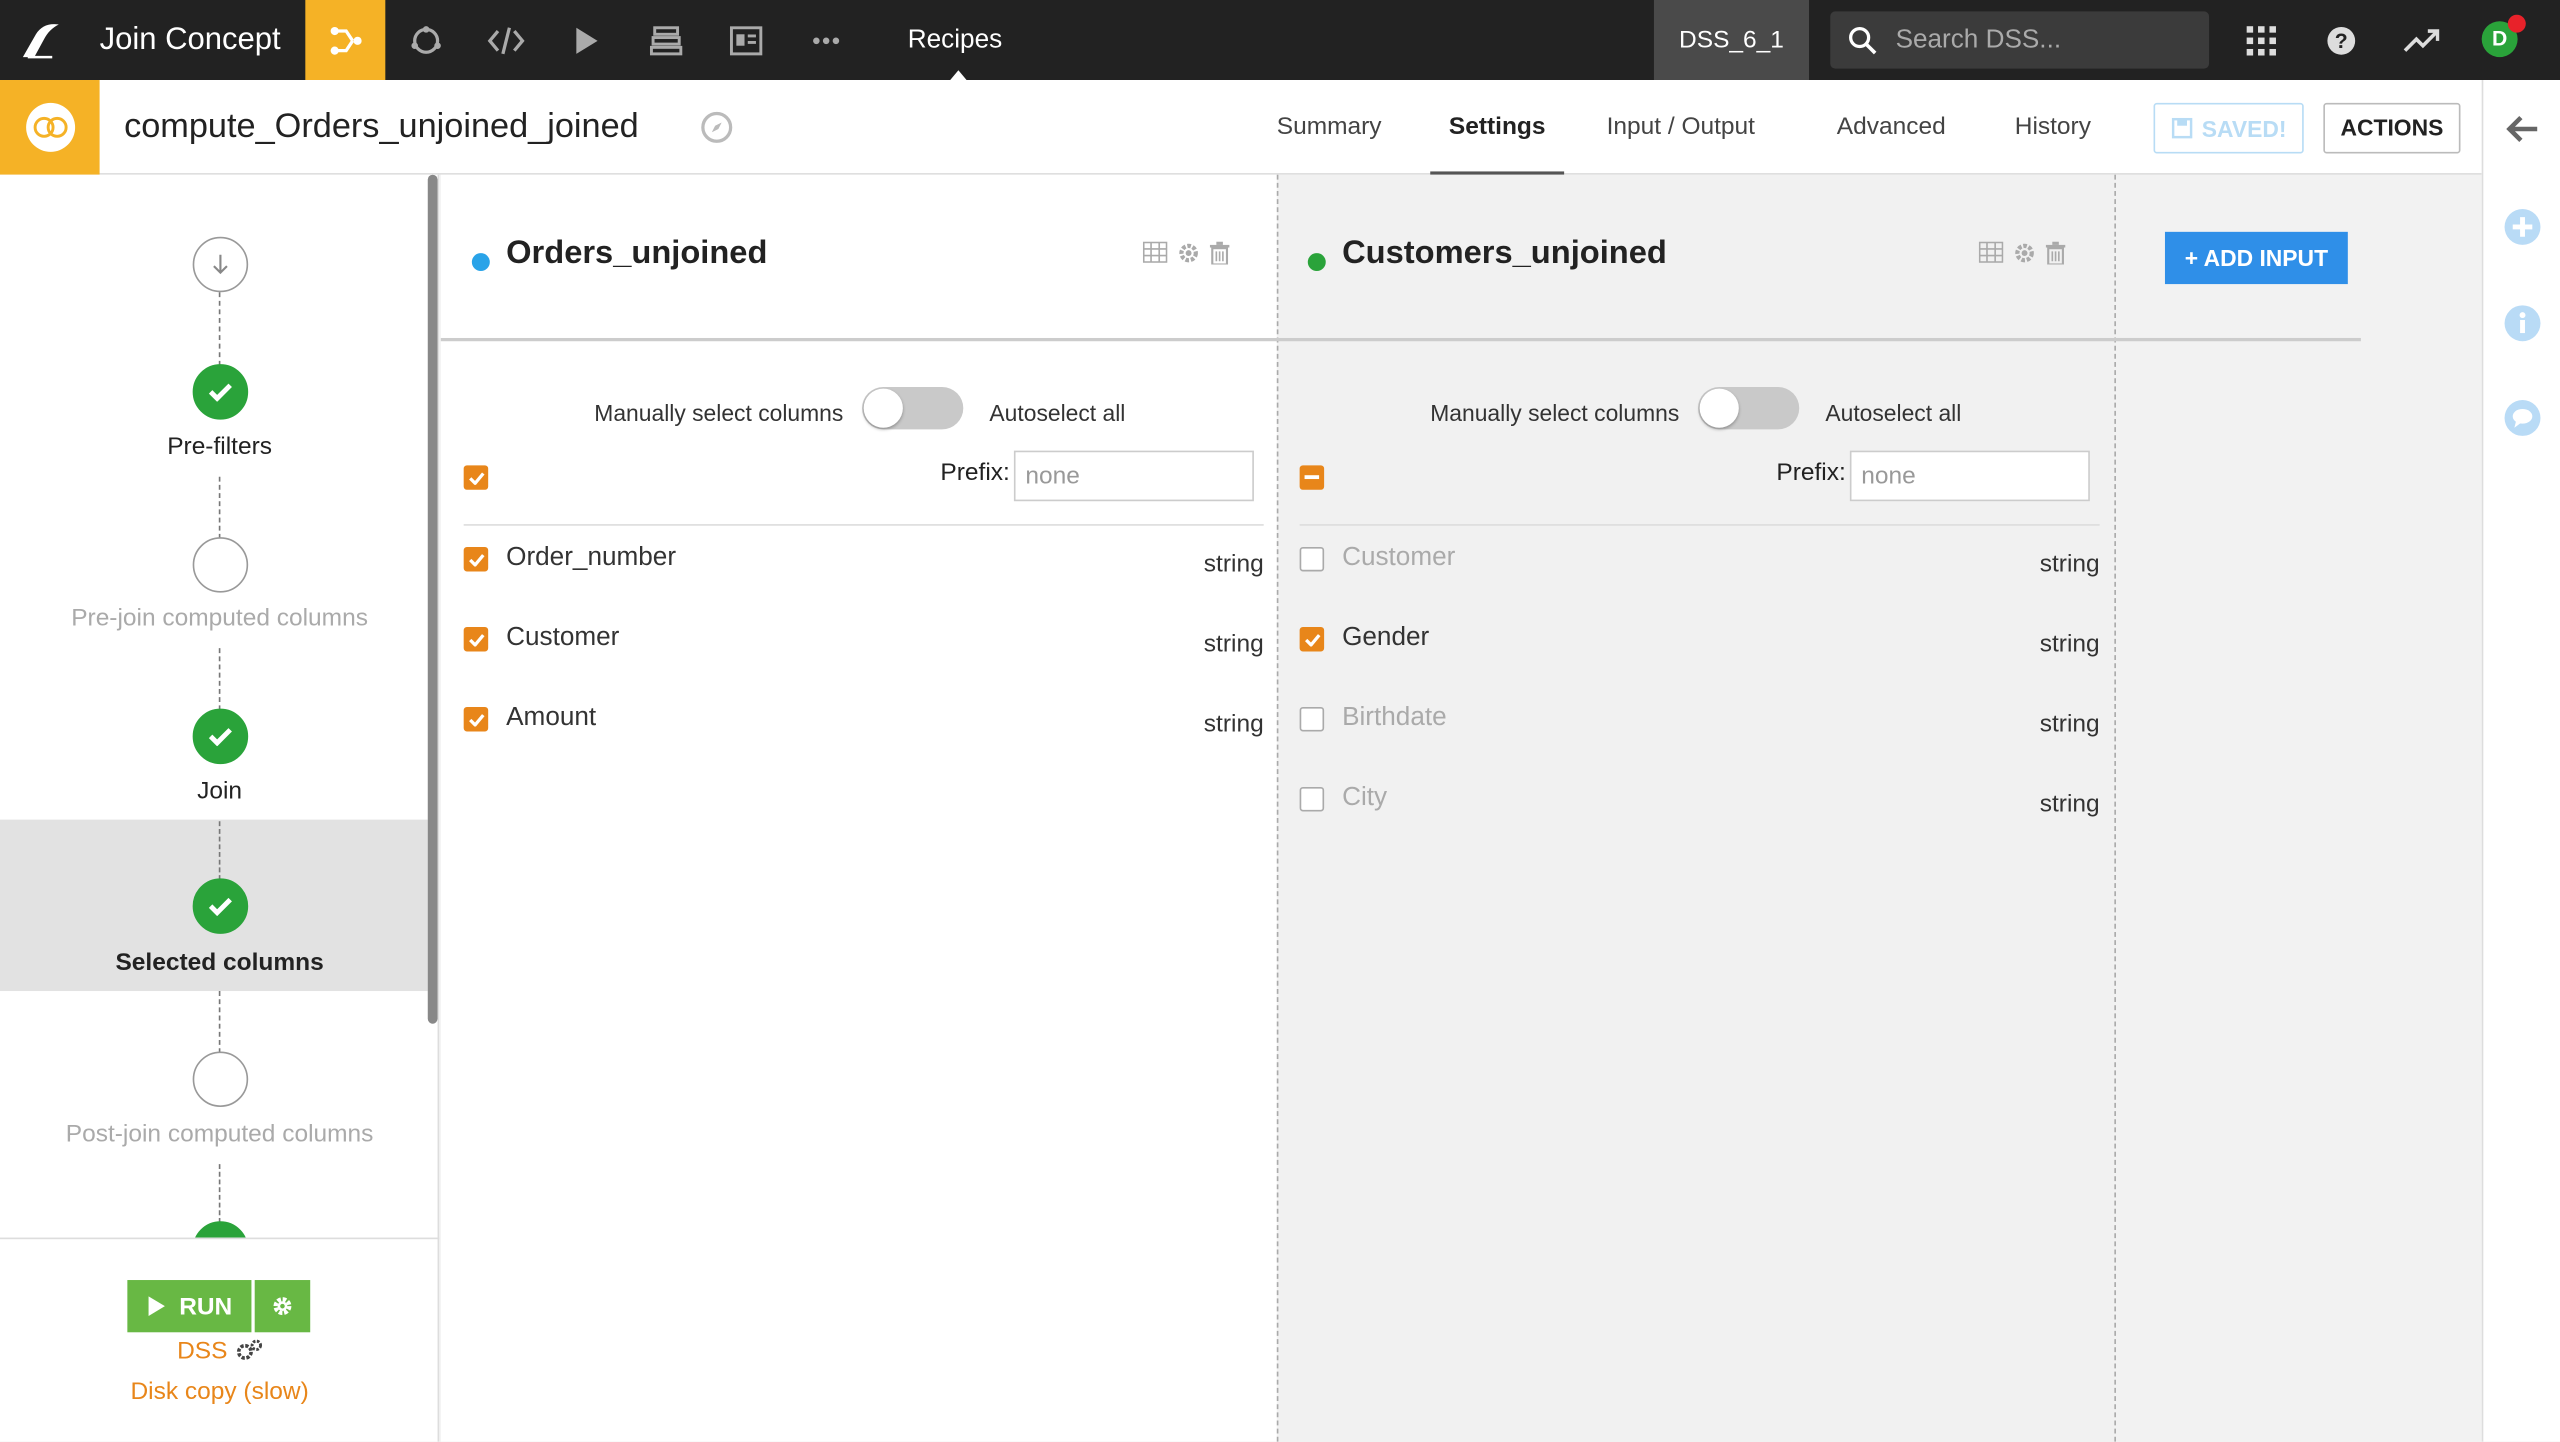 The width and height of the screenshot is (2560, 1442). I want to click on info-icon, so click(2522, 323).